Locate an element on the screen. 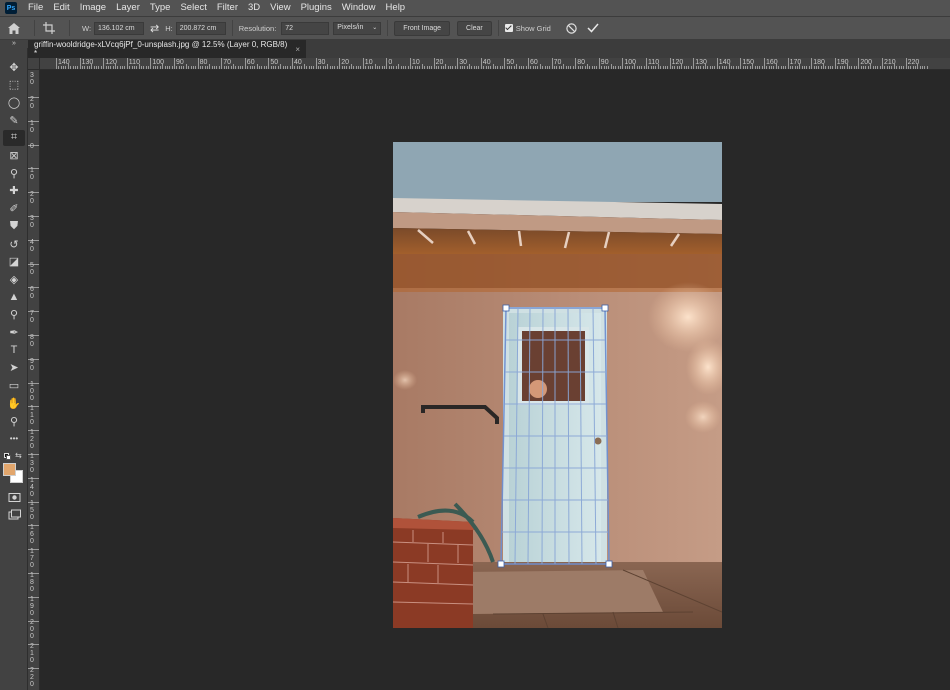  height-field: 200.872 cm is located at coordinates (200, 28).